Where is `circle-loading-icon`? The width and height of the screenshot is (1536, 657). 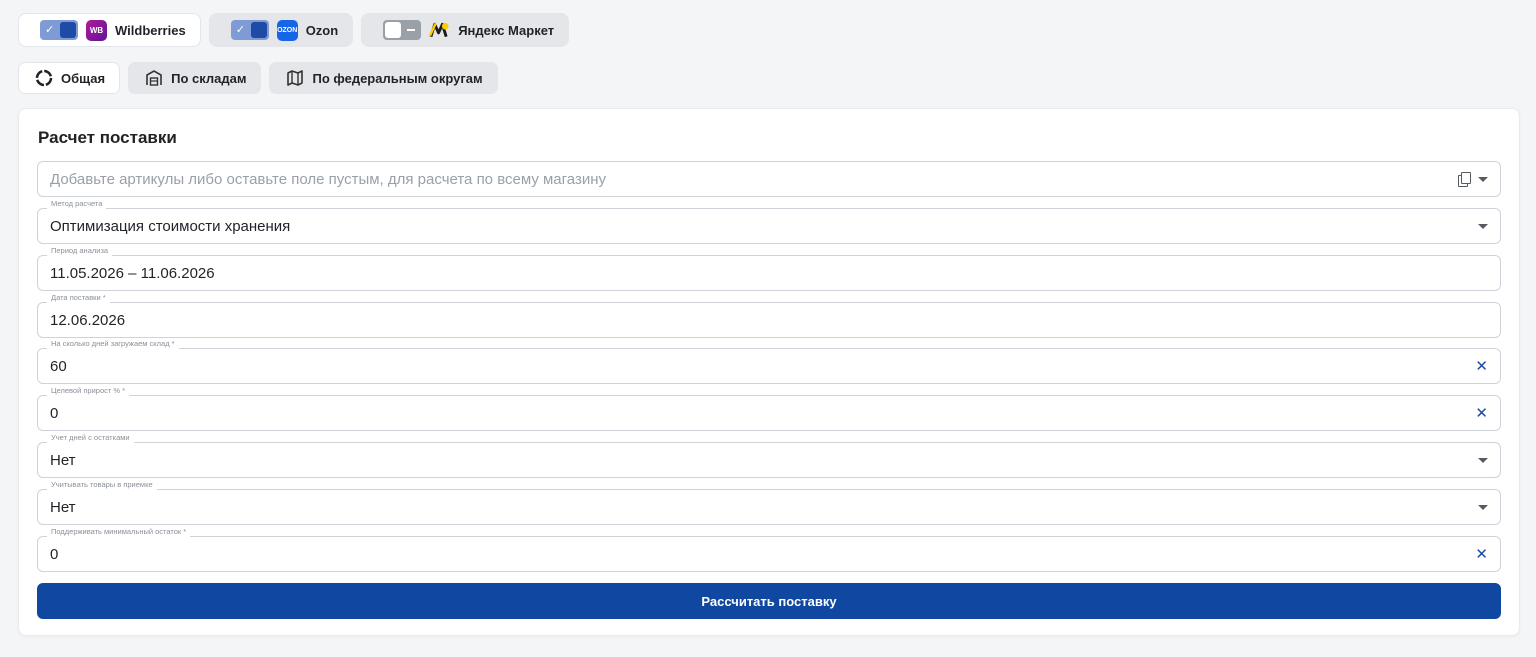
circle-loading-icon is located at coordinates (44, 78).